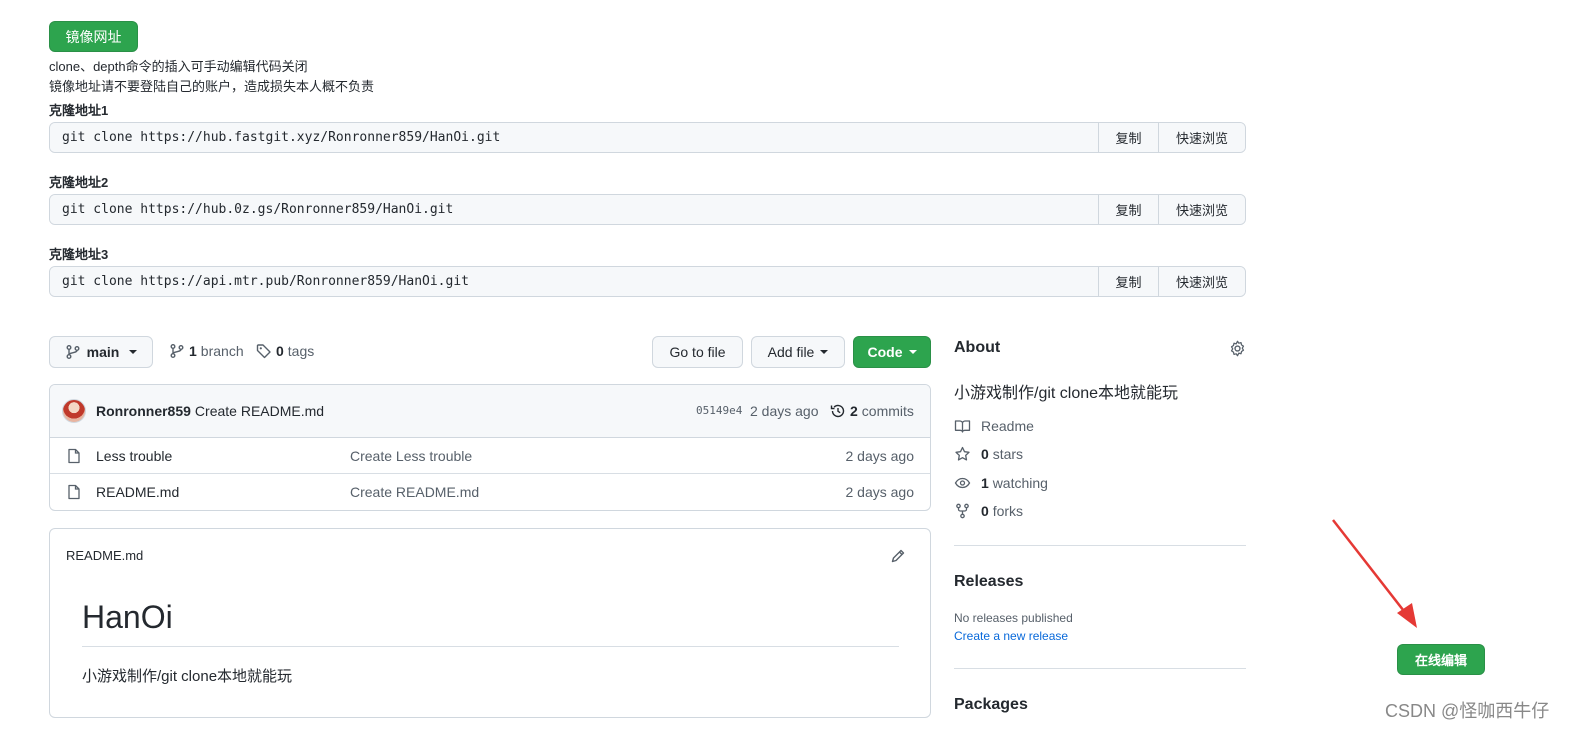  What do you see at coordinates (285, 351) in the screenshot?
I see `tags-link: 0 tags` at bounding box center [285, 351].